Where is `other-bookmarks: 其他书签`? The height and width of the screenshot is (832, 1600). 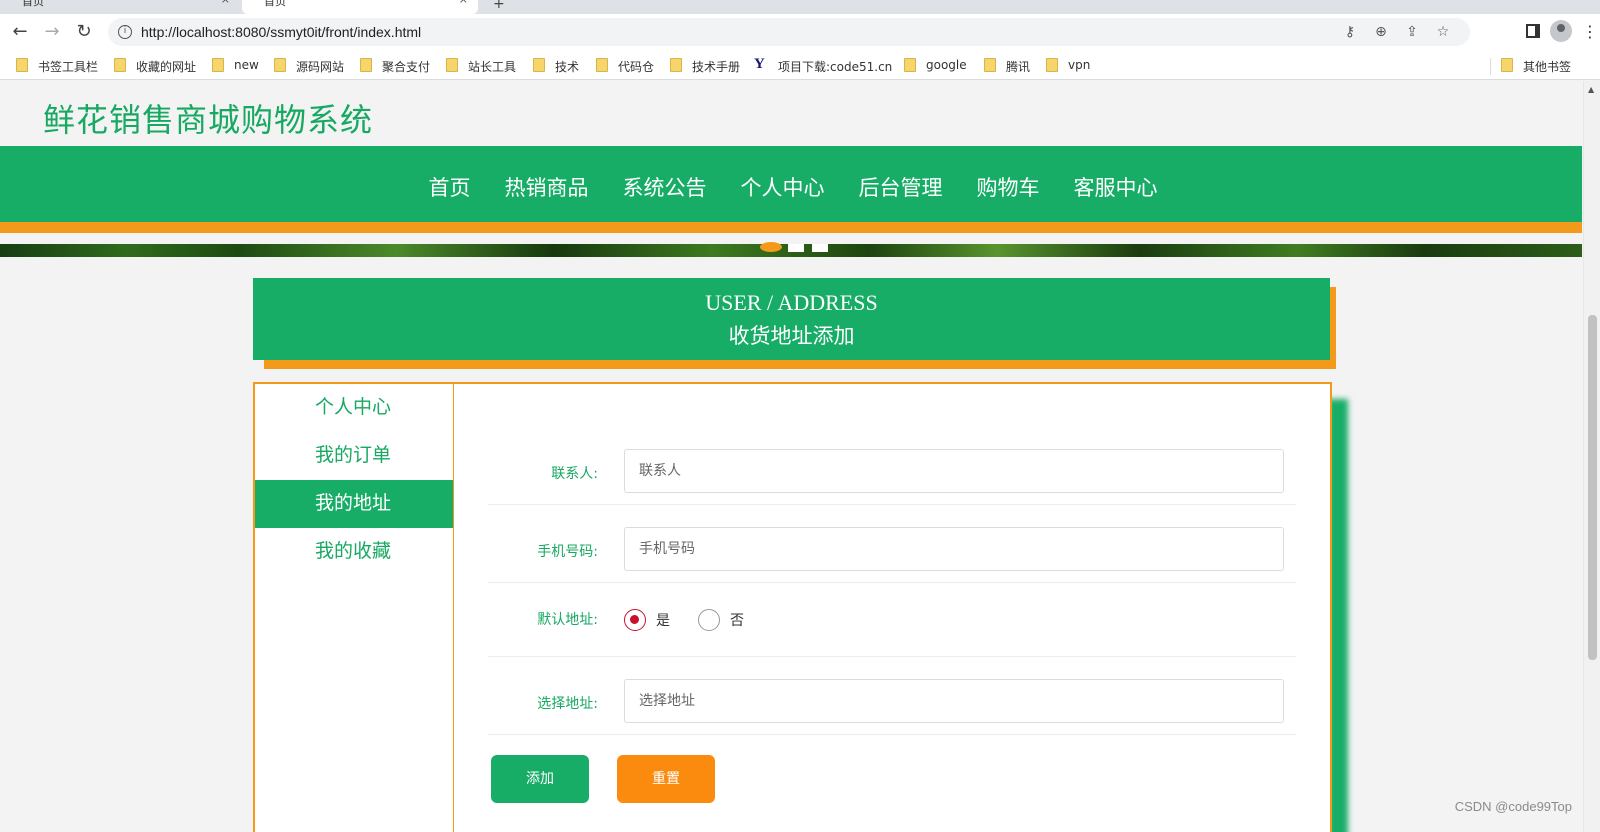
other-bookmarks: 其他书签 is located at coordinates (1530, 66).